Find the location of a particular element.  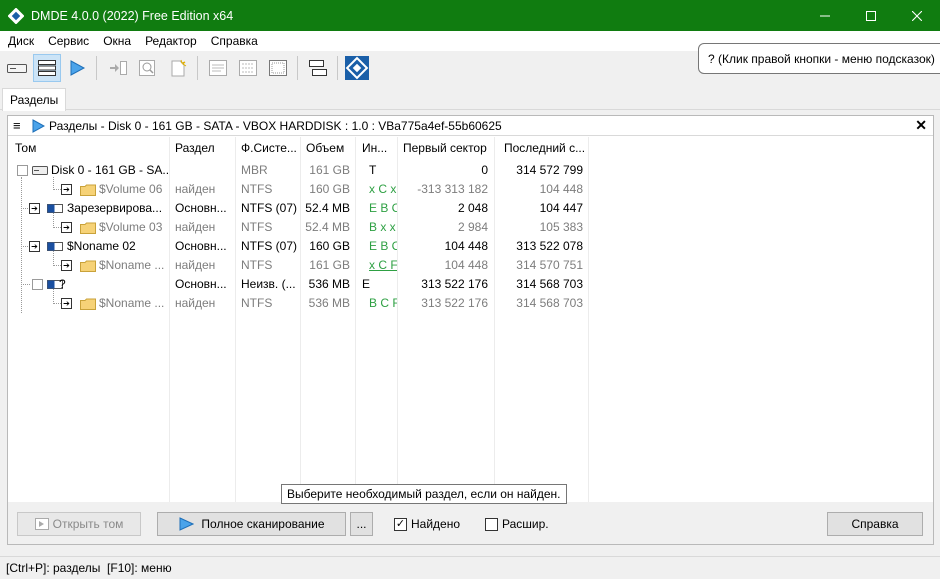

disk-icon is located at coordinates (17, 68).